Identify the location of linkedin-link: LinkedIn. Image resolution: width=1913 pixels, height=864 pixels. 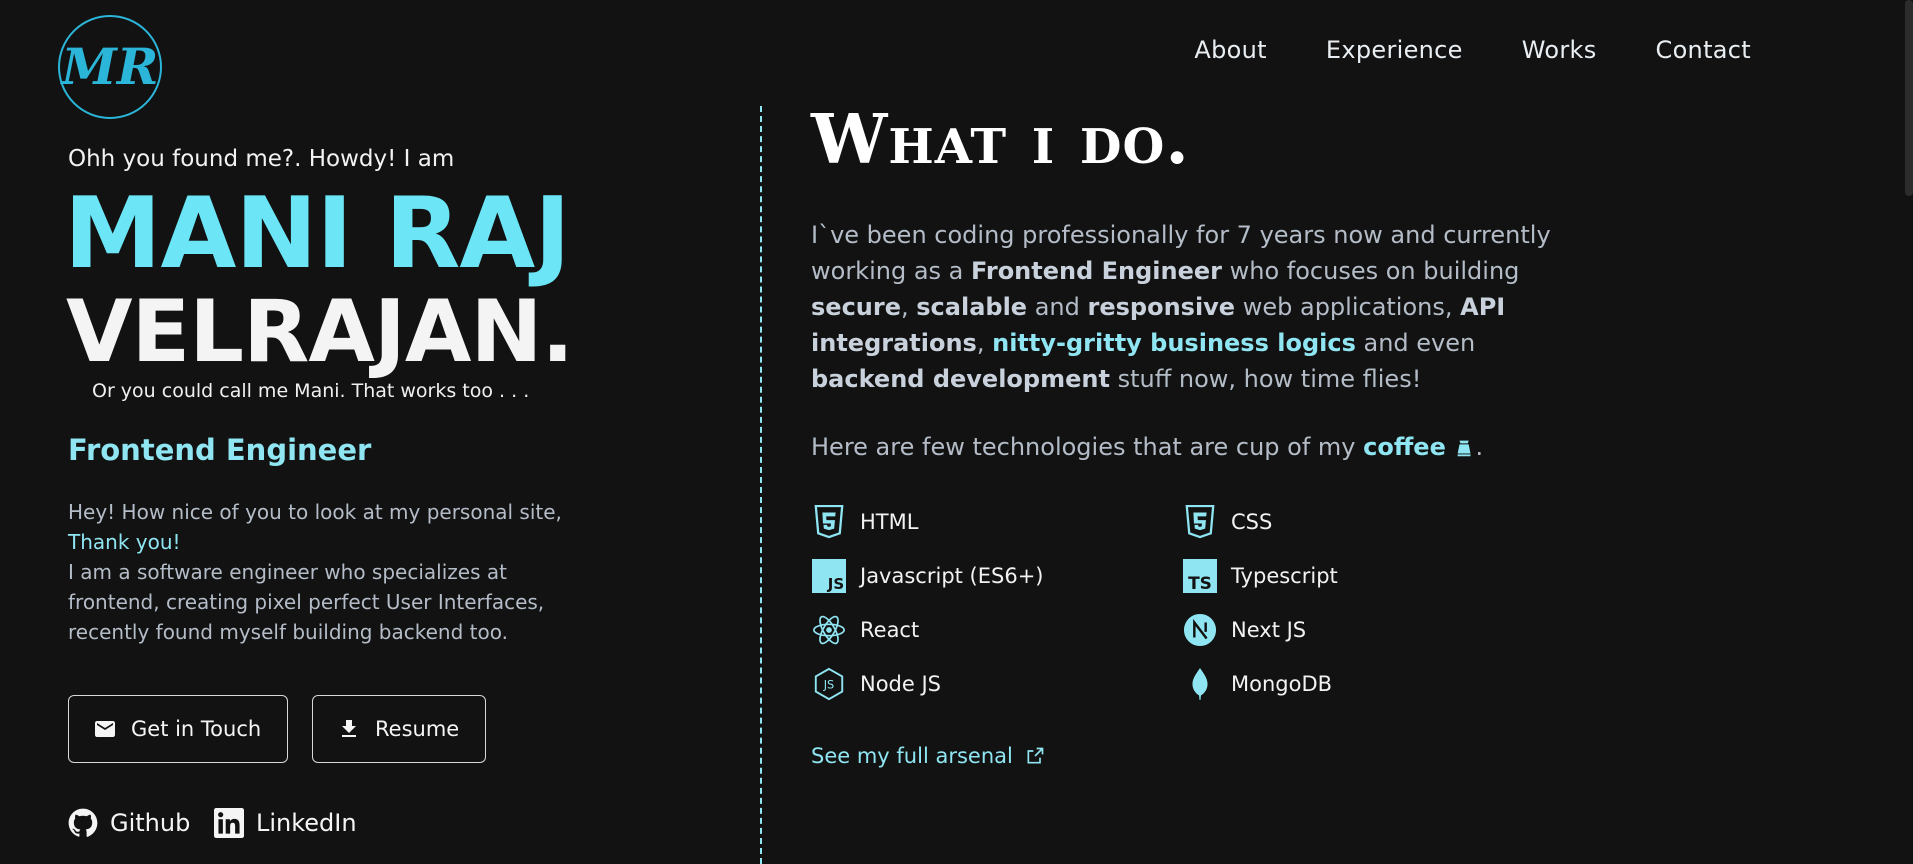
(285, 823).